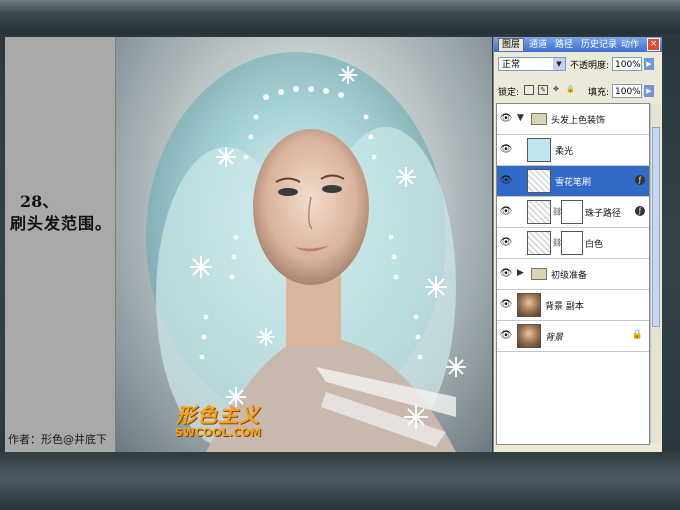 The width and height of the screenshot is (680, 510). Describe the element at coordinates (599, 45) in the screenshot. I see `tab-history: 历史记录` at that location.